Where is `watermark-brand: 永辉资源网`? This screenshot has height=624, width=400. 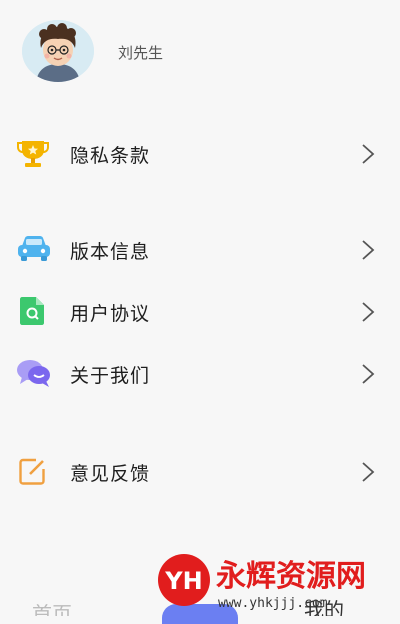 watermark-brand: 永辉资源网 is located at coordinates (291, 576).